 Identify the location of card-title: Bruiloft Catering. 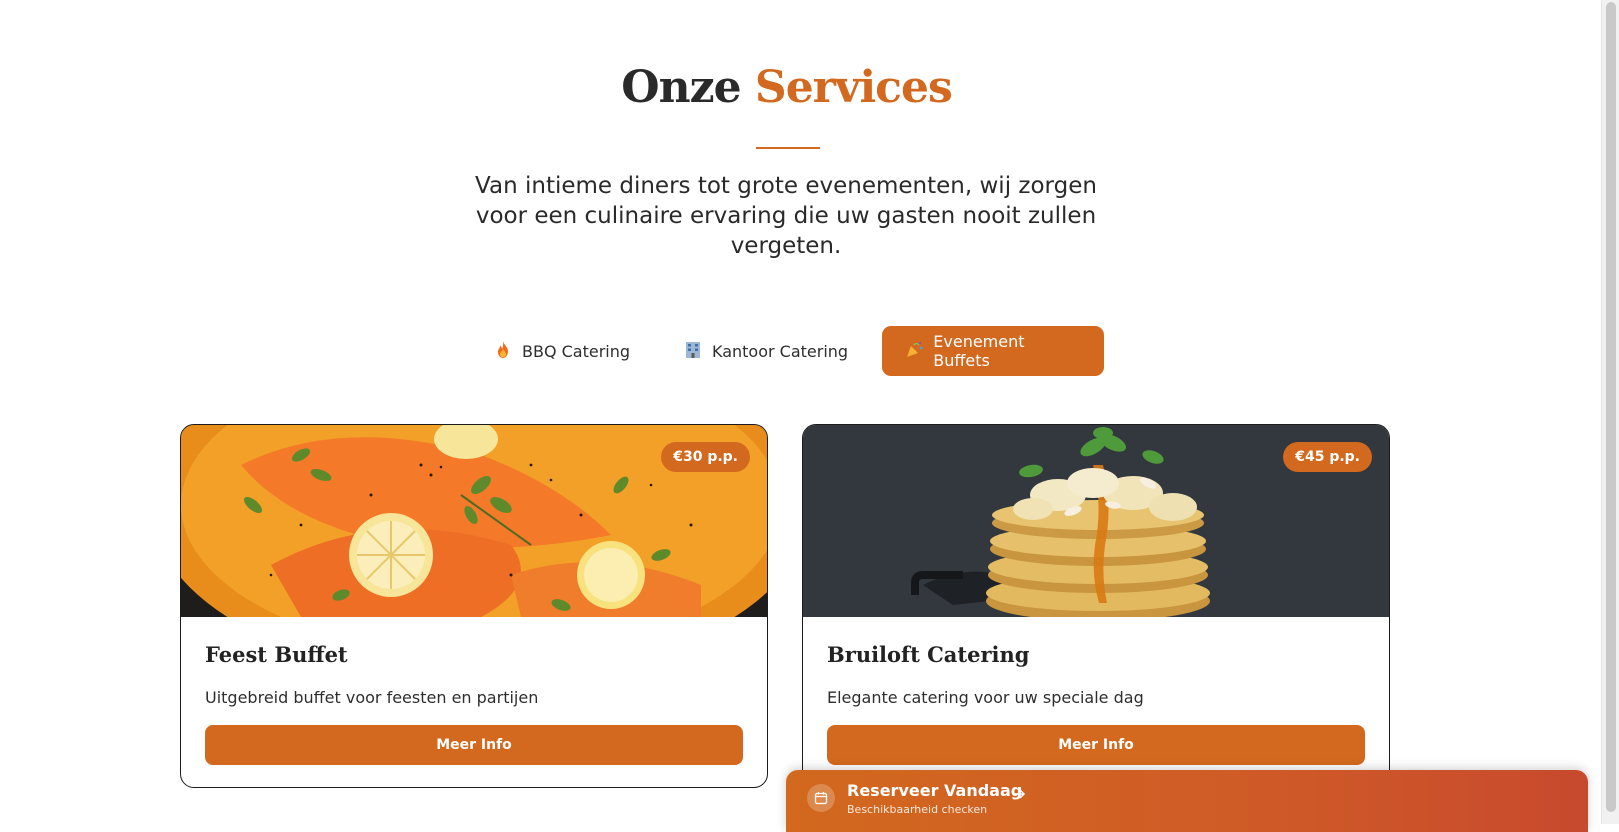
(928, 654).